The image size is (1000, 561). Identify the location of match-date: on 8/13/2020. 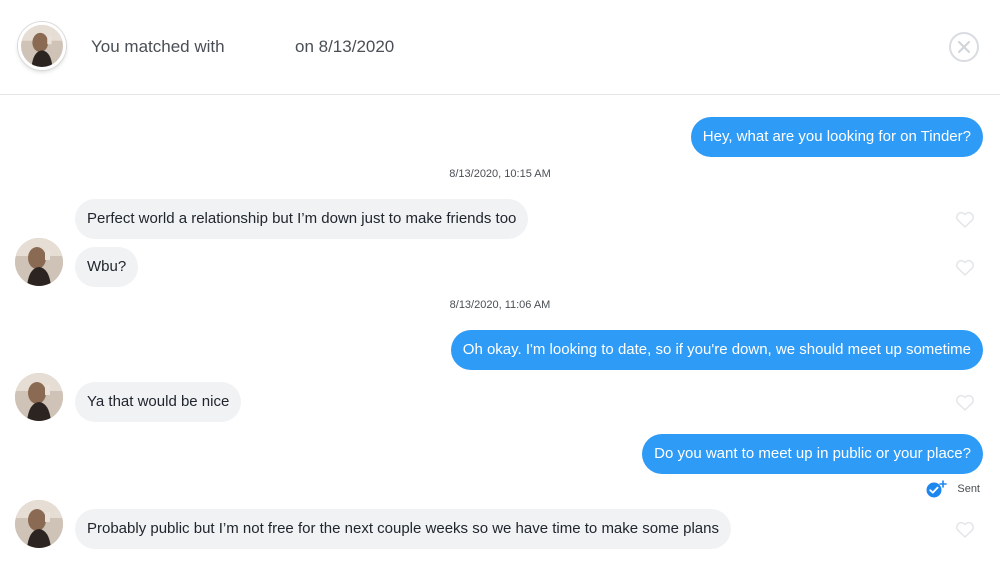
(345, 46).